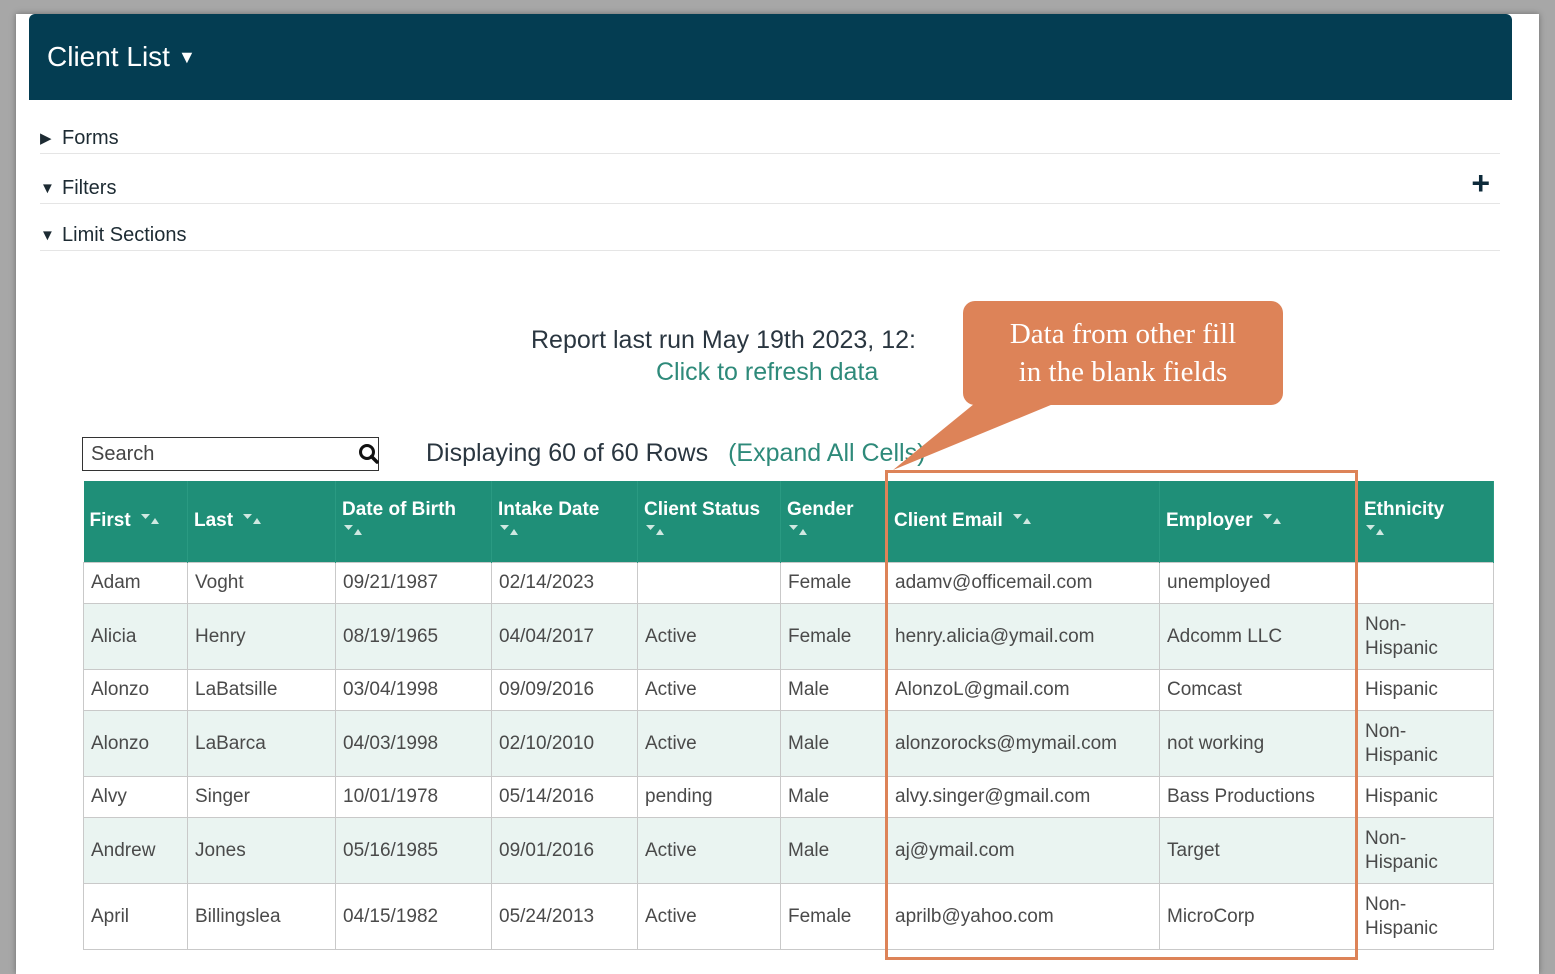  I want to click on cell-first: Andrew, so click(135, 850).